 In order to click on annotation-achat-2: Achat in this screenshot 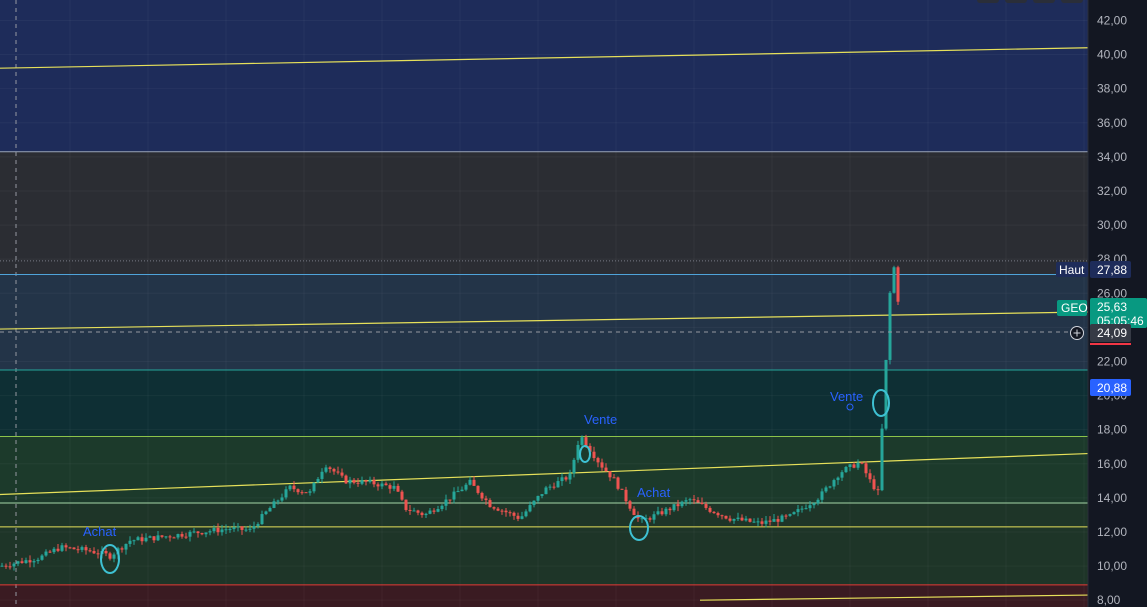, I will do `click(654, 492)`.